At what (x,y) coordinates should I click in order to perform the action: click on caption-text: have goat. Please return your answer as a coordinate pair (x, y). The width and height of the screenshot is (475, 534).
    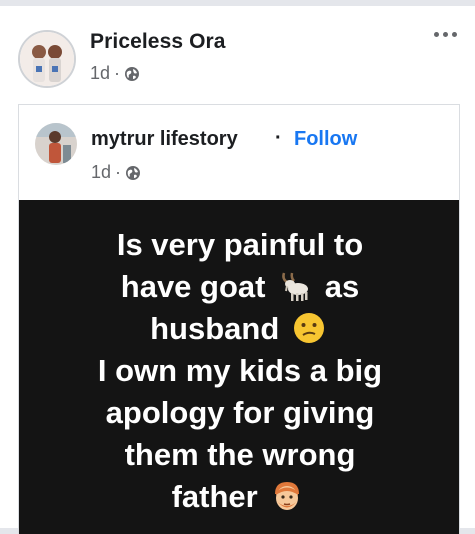
    Looking at the image, I should click on (193, 286).